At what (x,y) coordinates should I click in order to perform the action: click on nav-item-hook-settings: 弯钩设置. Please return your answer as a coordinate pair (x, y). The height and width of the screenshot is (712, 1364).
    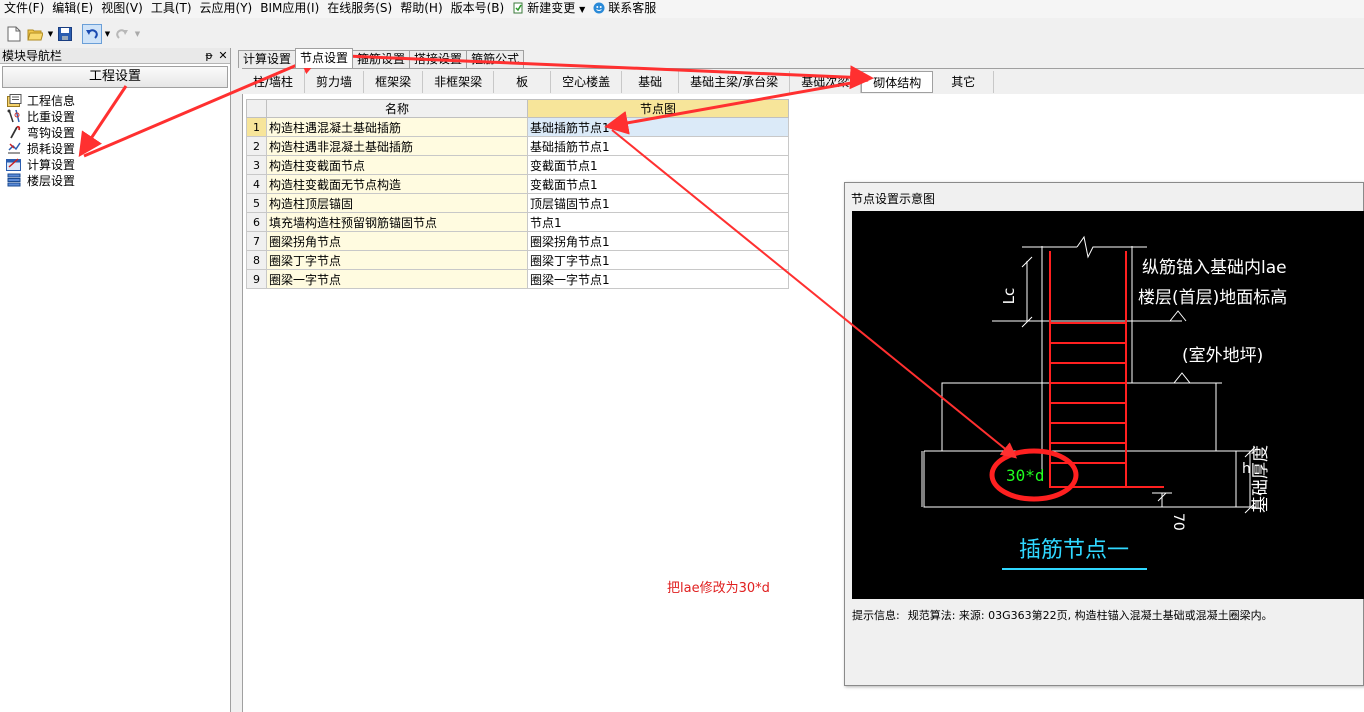
    Looking at the image, I should click on (115, 132).